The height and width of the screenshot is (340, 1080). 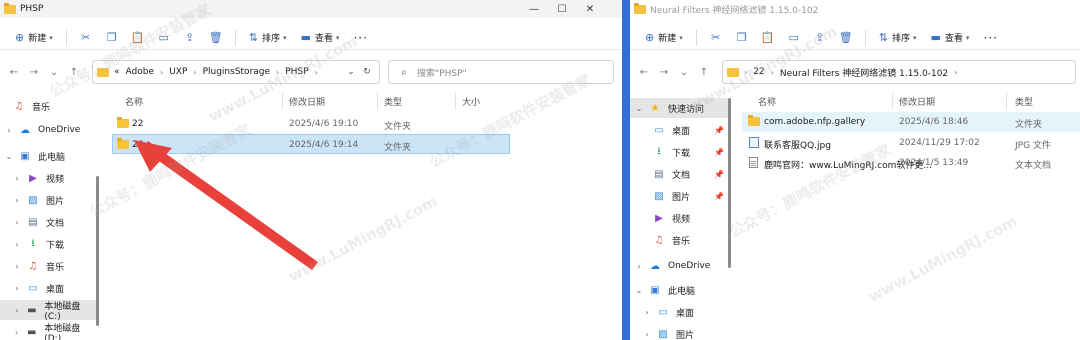 I want to click on sidebar-item-videos: ▶ 视频, so click(x=679, y=218).